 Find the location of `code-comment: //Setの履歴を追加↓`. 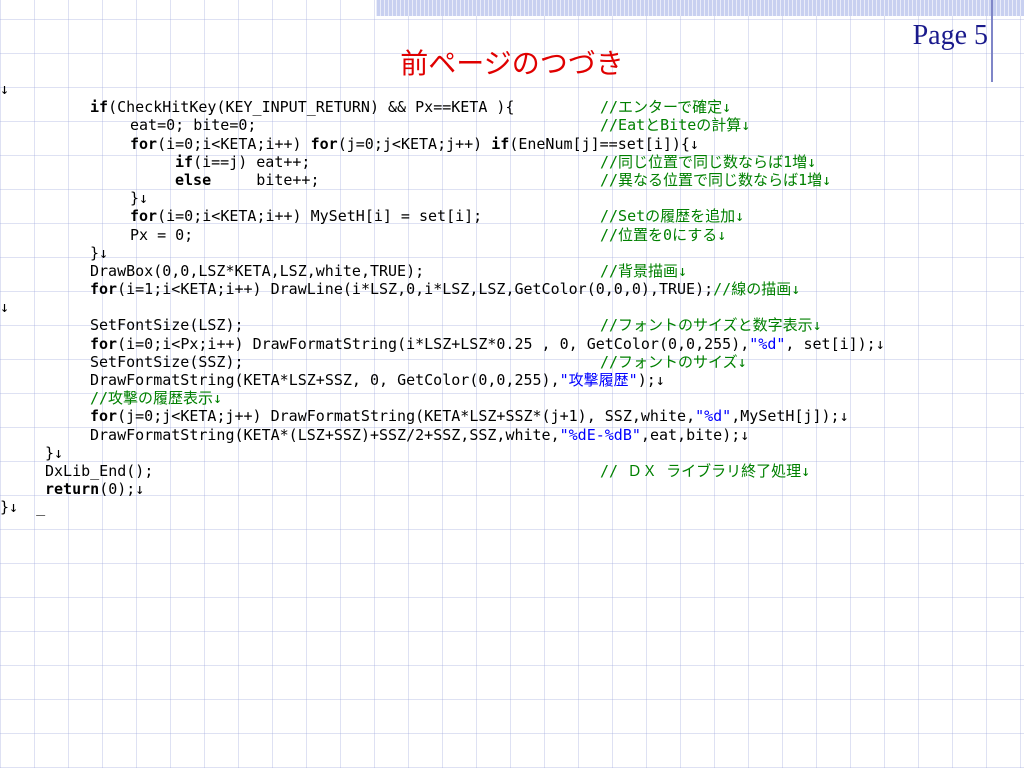

code-comment: //Setの履歴を追加↓ is located at coordinates (672, 216).